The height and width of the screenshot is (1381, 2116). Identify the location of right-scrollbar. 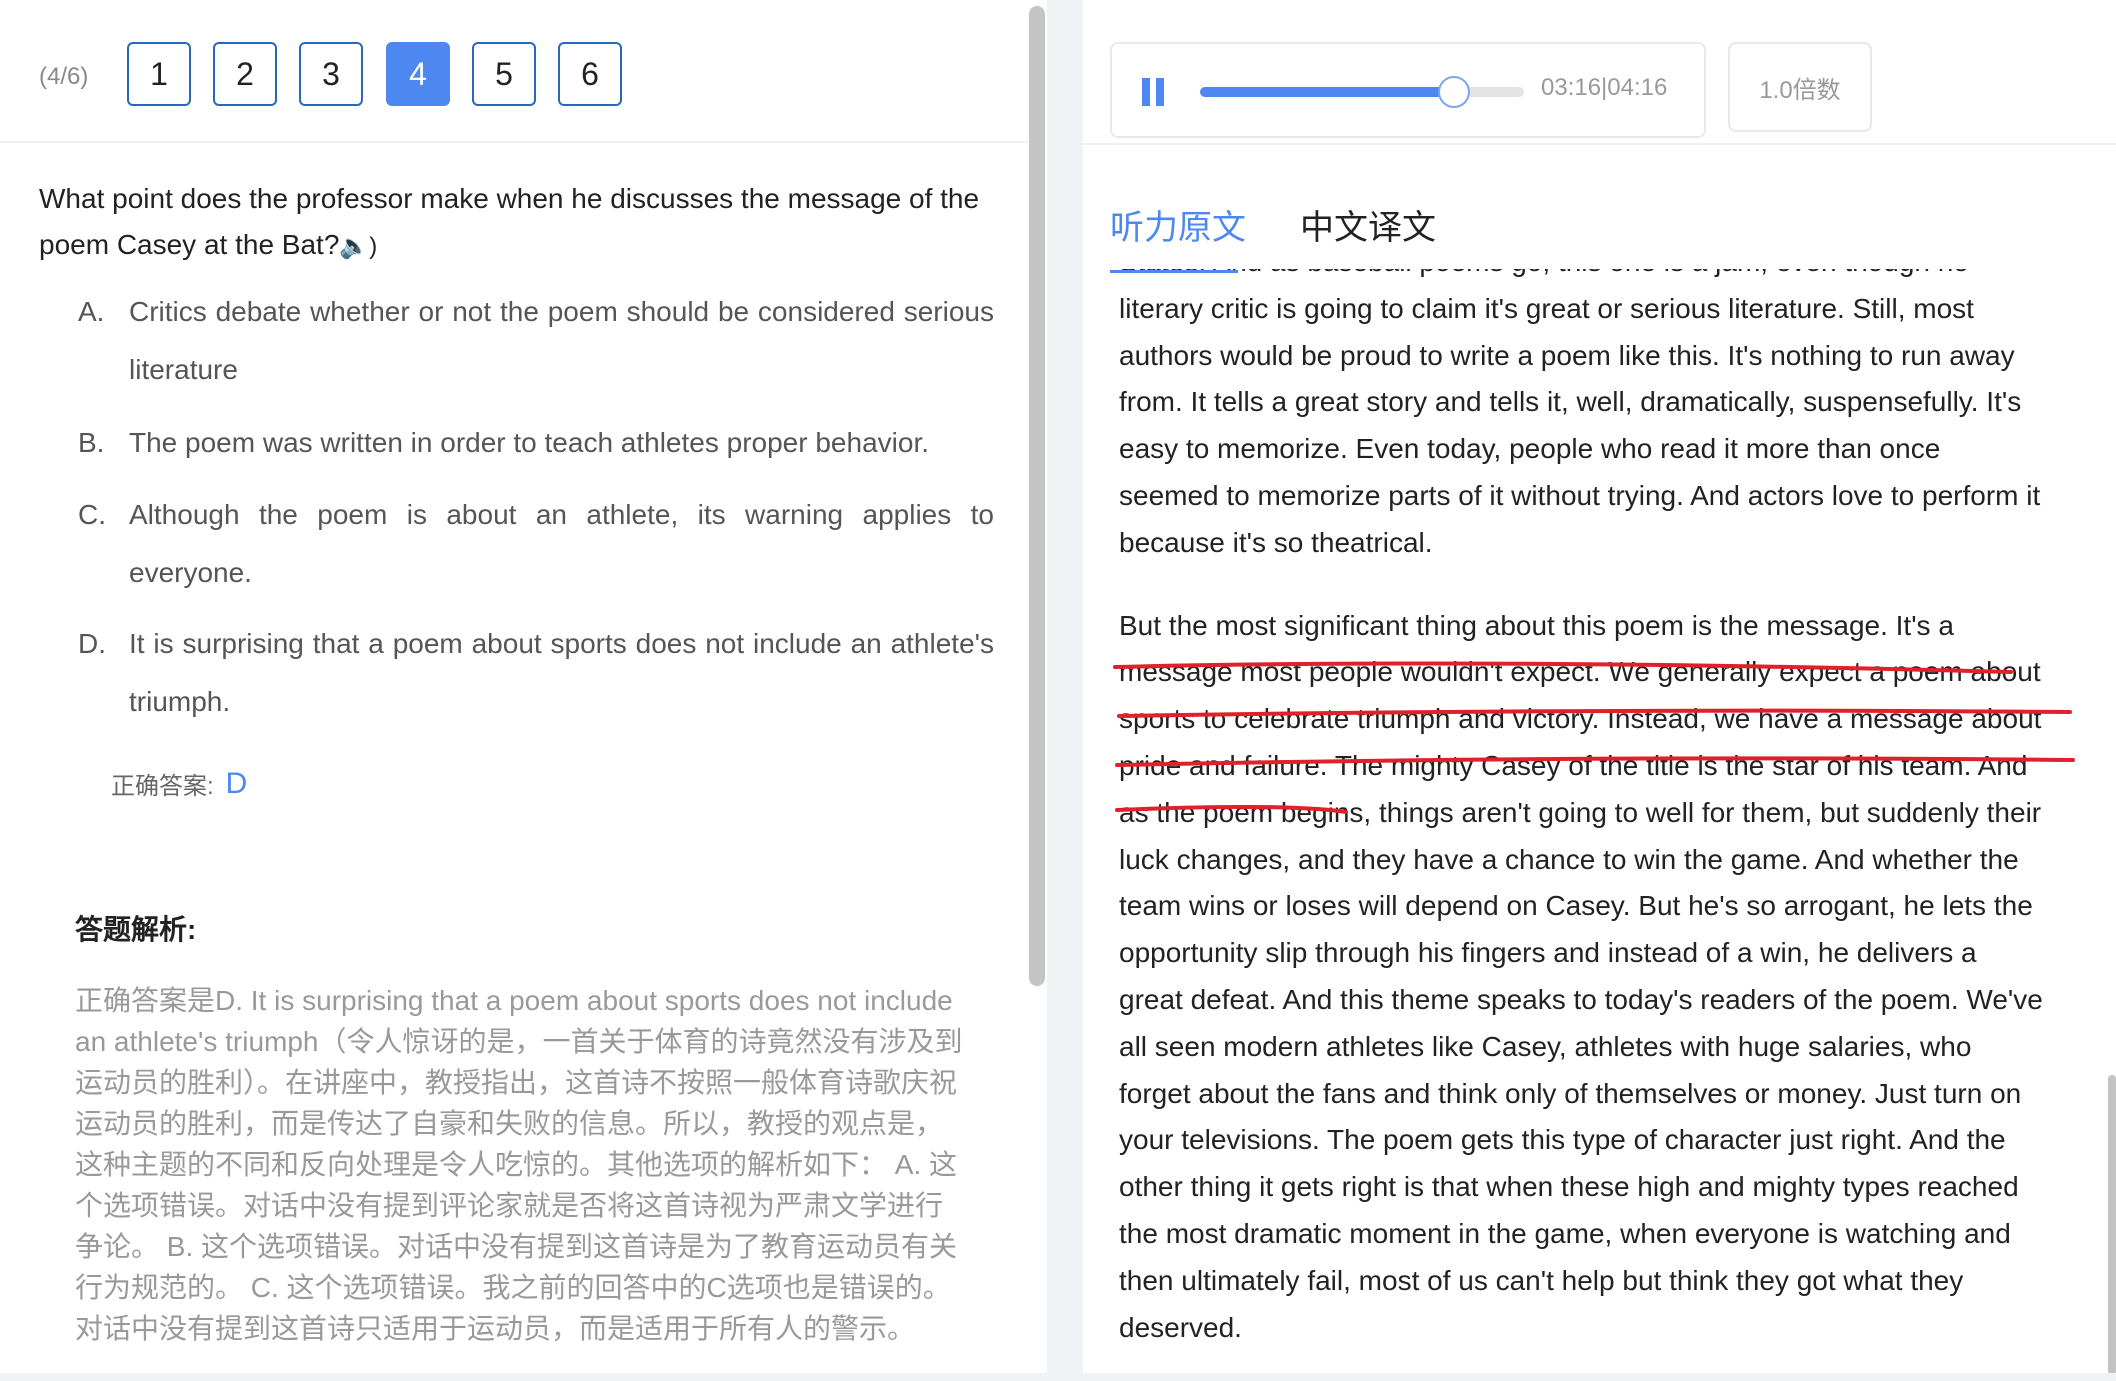
(2112, 1224).